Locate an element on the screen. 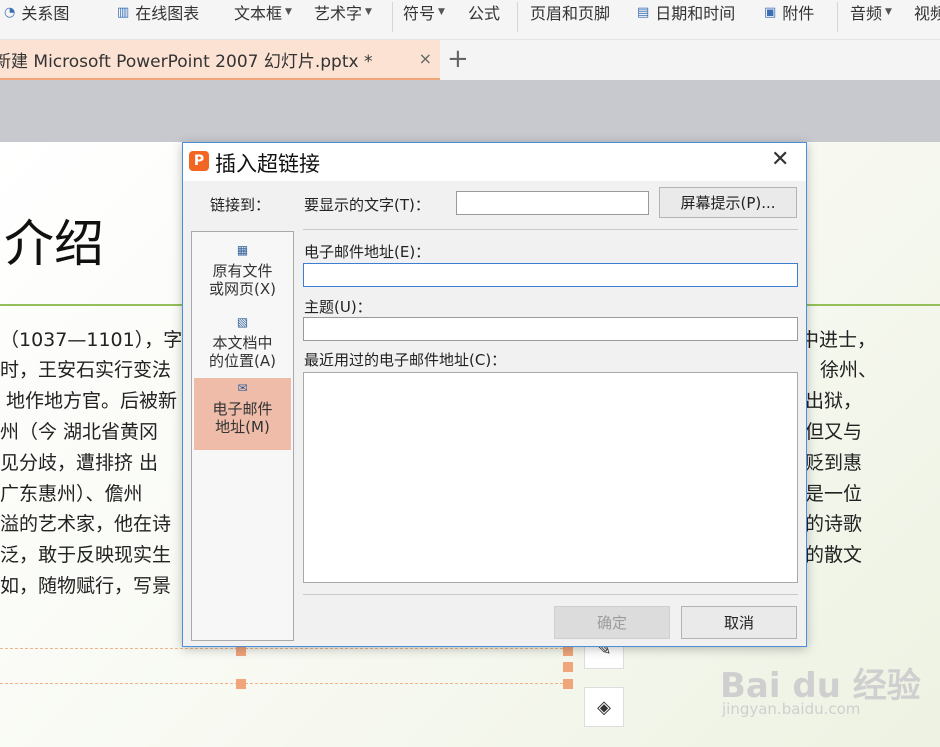  workspace-background is located at coordinates (470, 111).